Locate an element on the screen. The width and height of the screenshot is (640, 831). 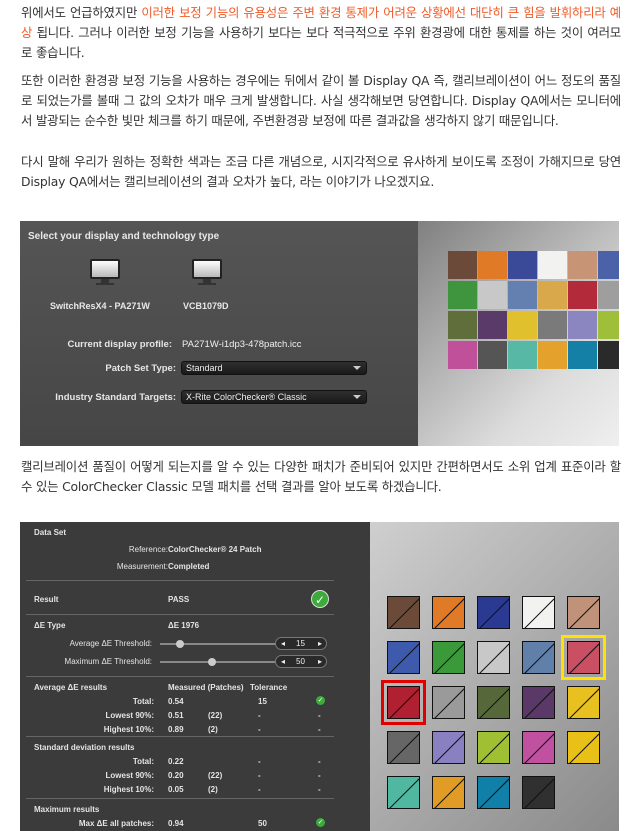
result-label: Result is located at coordinates (46, 599).